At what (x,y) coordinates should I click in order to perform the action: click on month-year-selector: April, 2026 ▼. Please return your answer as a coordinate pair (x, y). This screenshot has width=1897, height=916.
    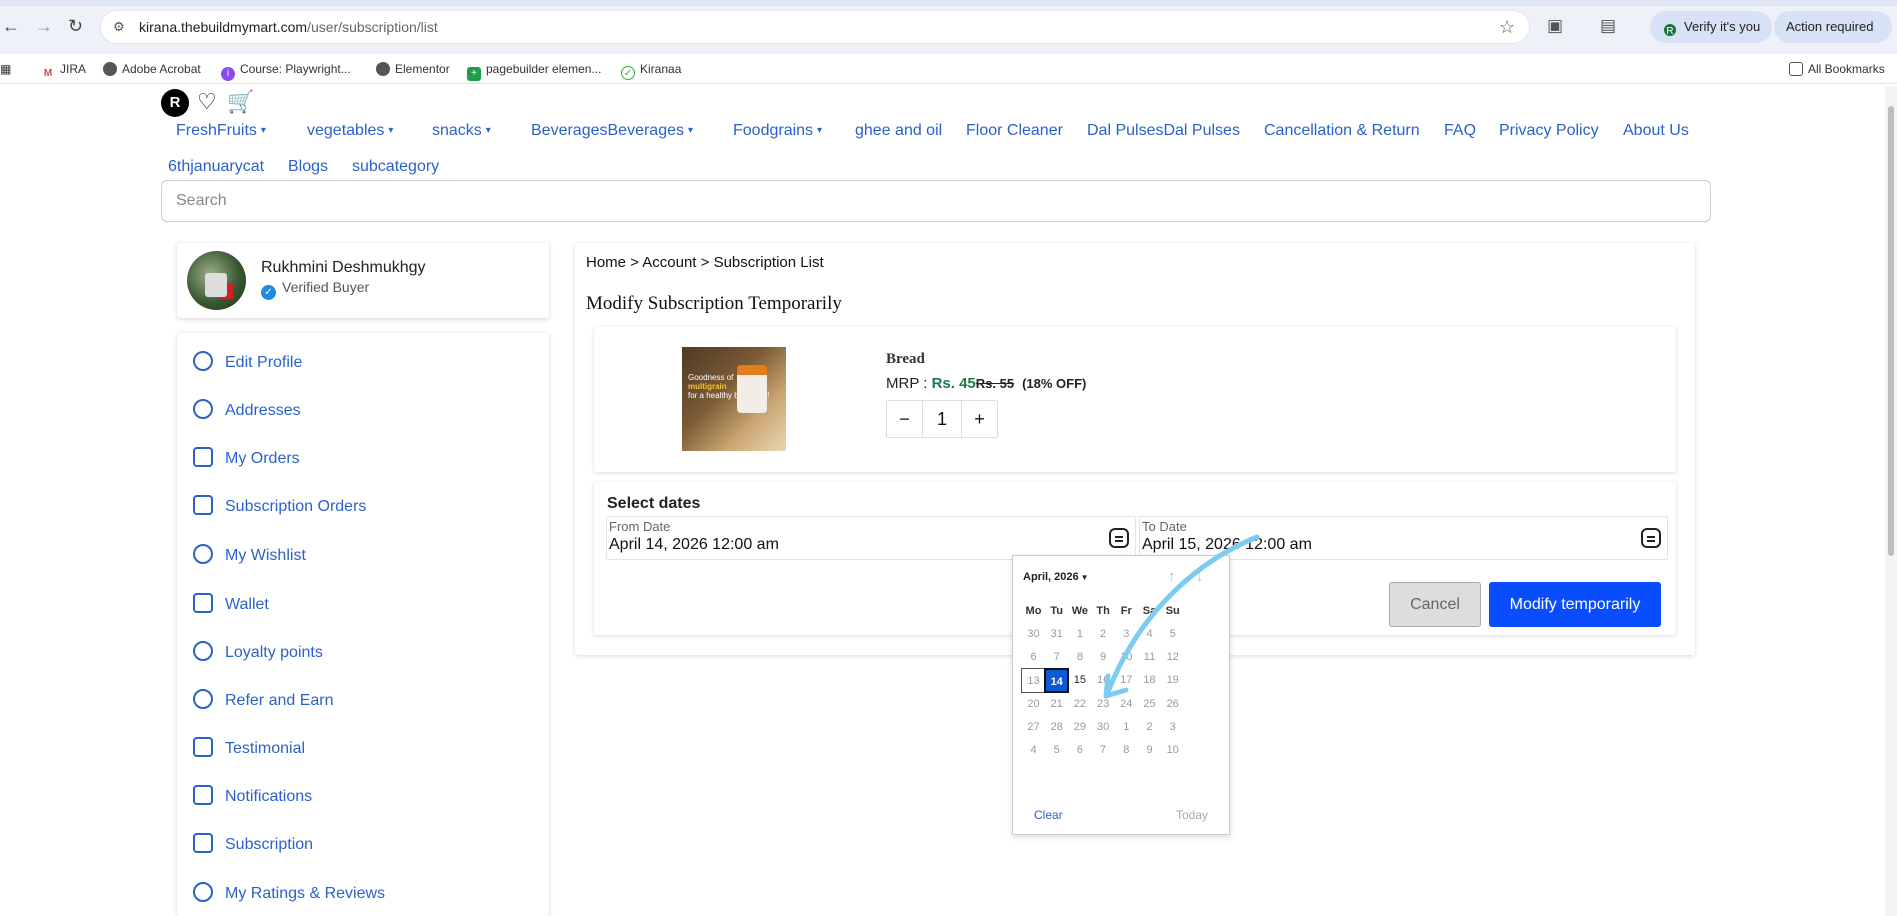
    Looking at the image, I should click on (1056, 577).